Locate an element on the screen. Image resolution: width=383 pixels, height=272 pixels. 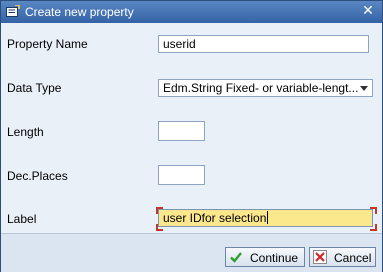
label-label: Label is located at coordinates (22, 219).